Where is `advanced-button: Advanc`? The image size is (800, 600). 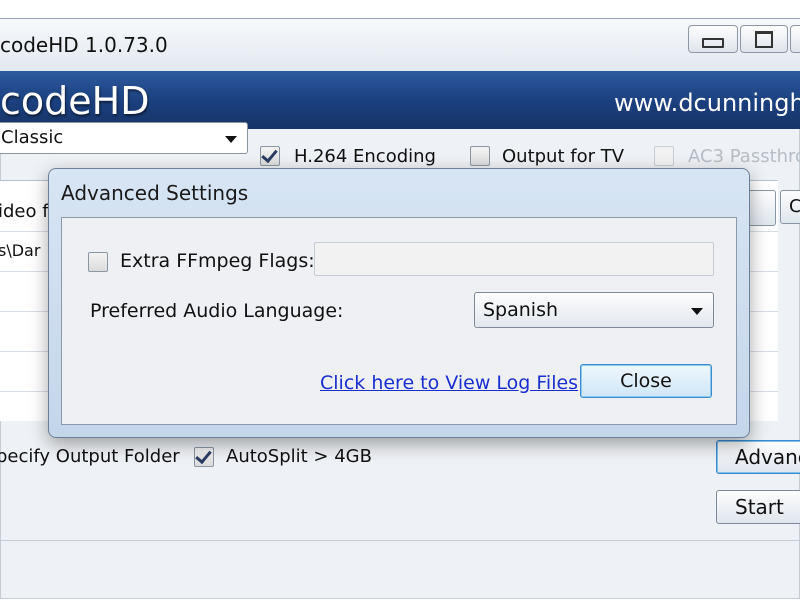 advanced-button: Advanc is located at coordinates (758, 457).